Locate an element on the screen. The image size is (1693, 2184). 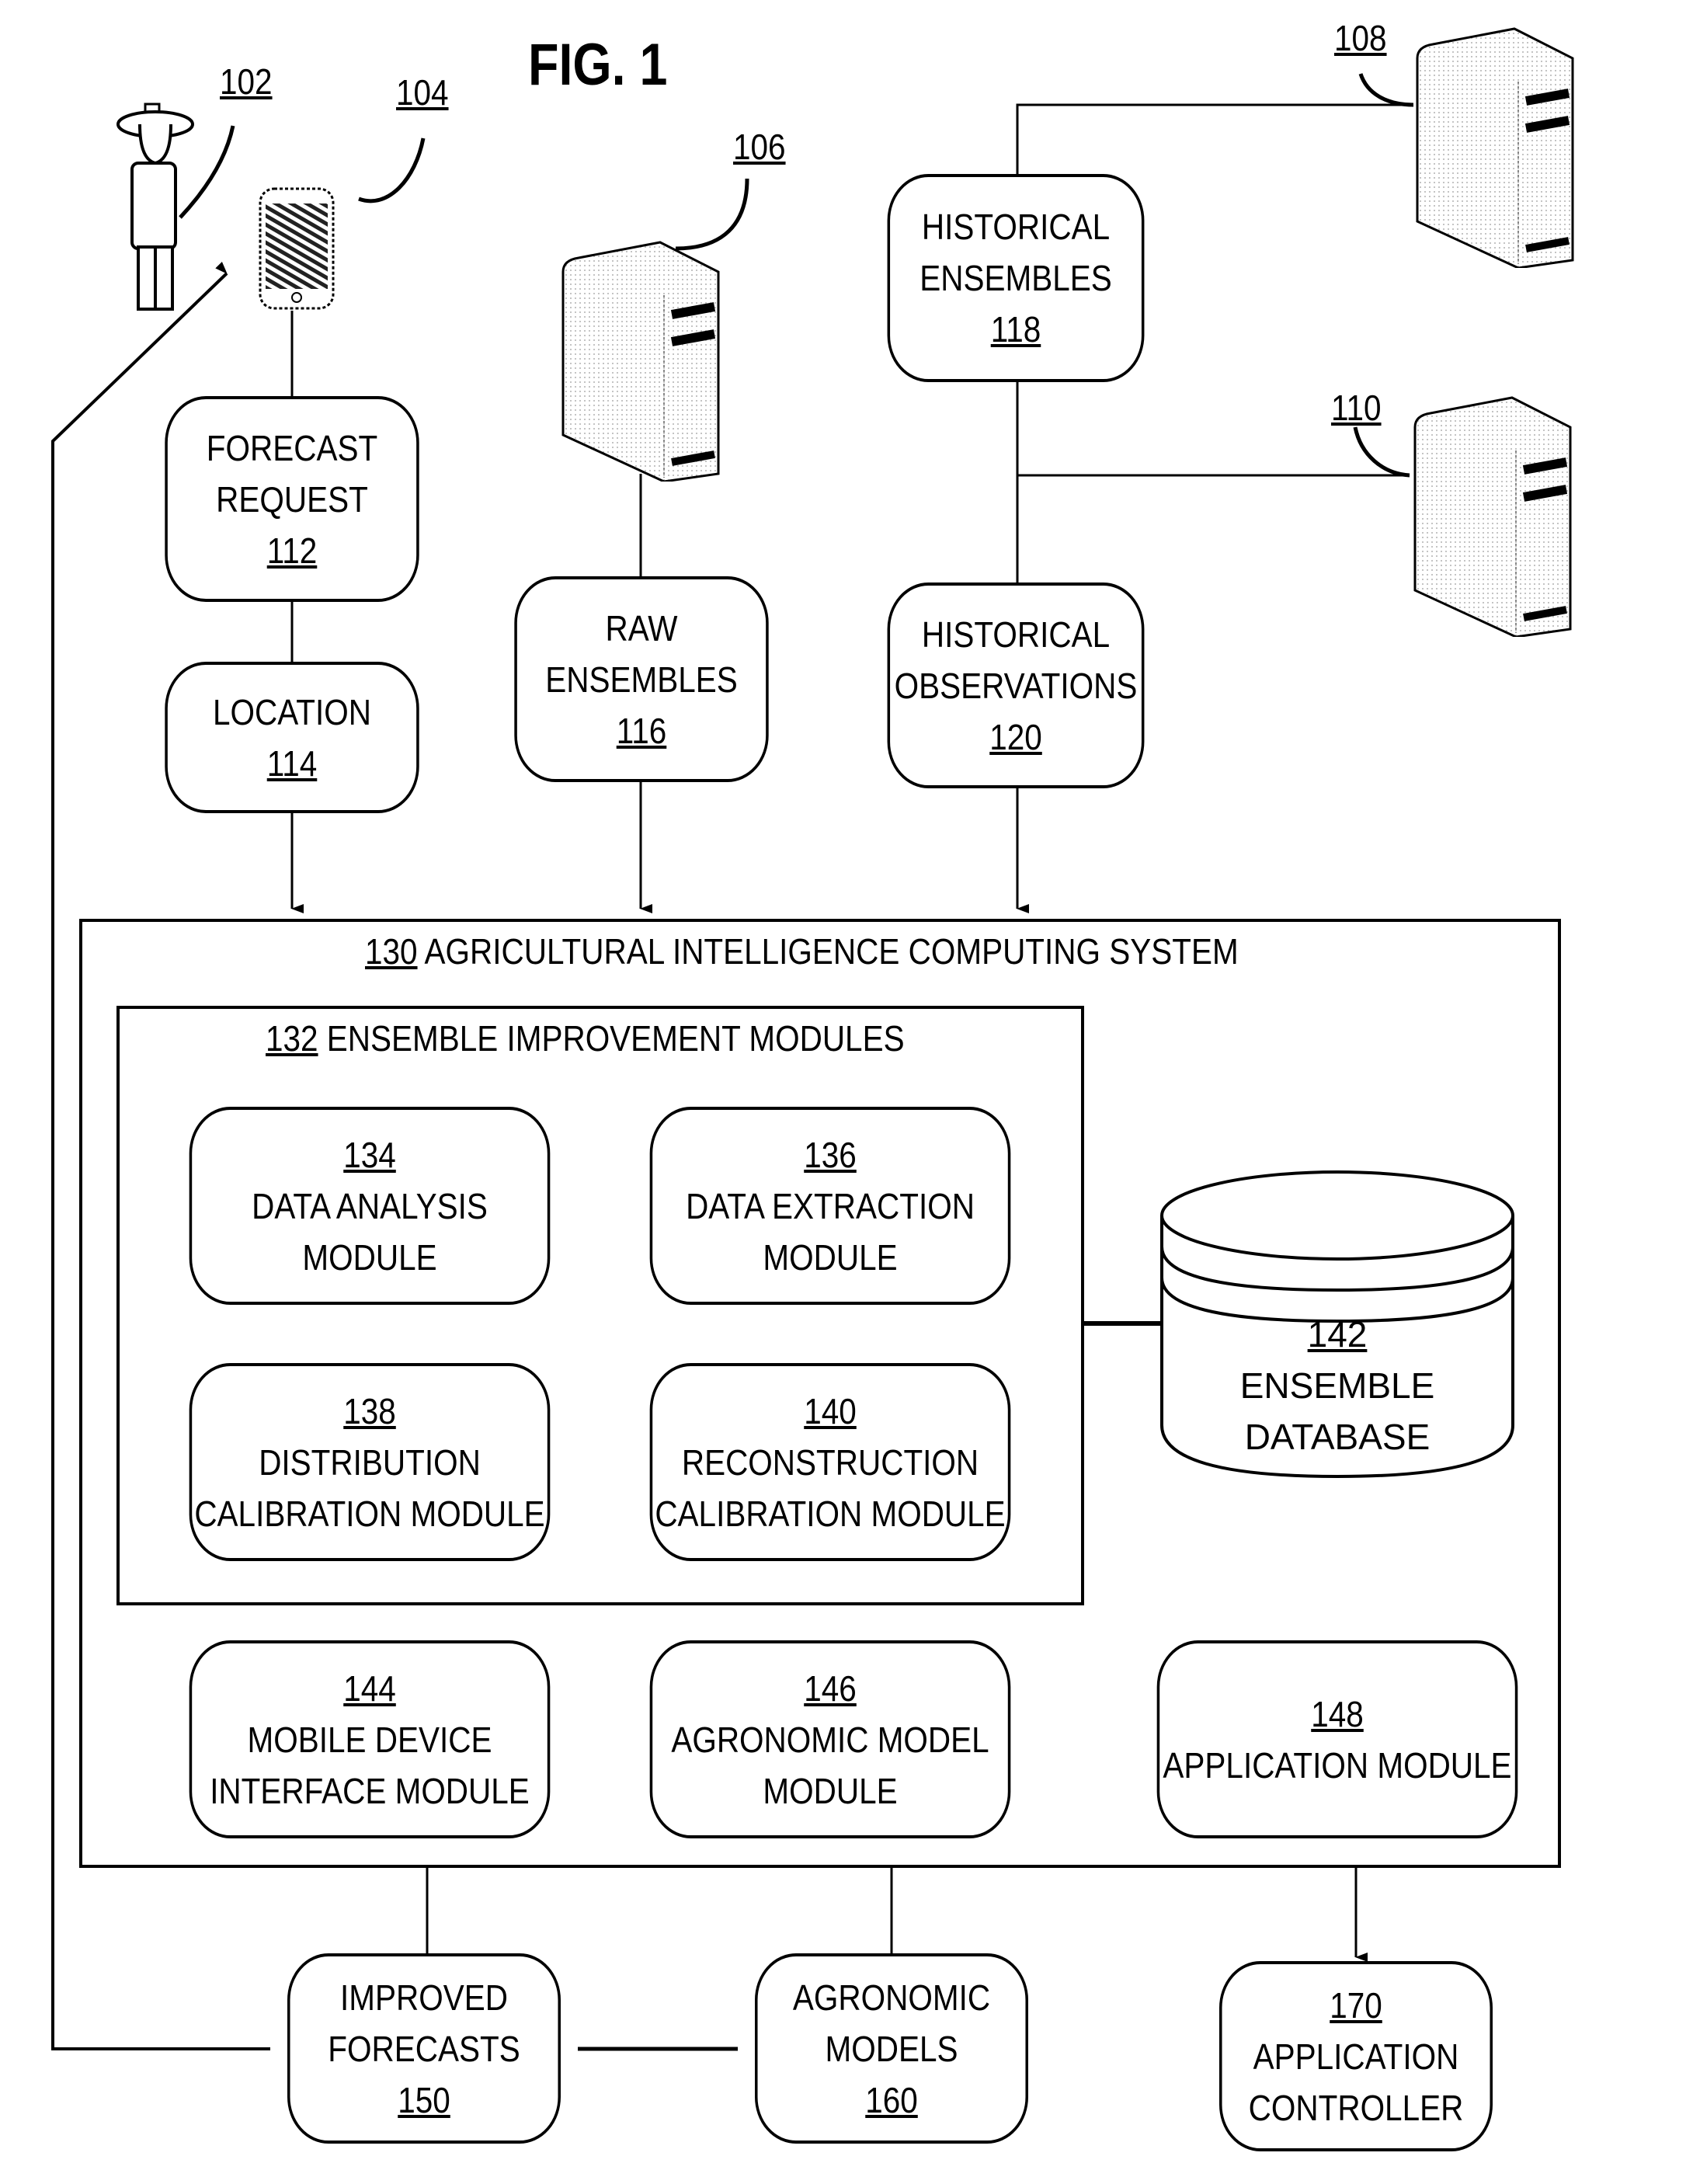
module-label: DATA ANALYSIS is located at coordinates (370, 1205).